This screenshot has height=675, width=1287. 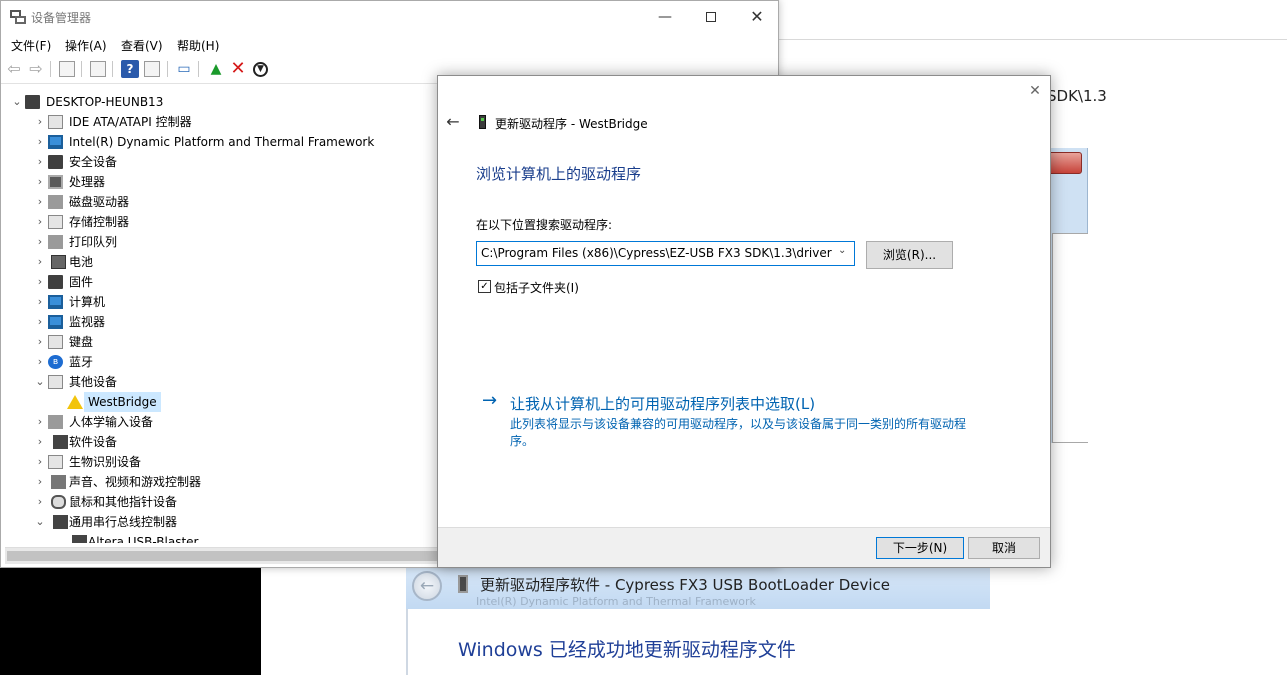 I want to click on menu-view: 查看(V), so click(x=142, y=45).